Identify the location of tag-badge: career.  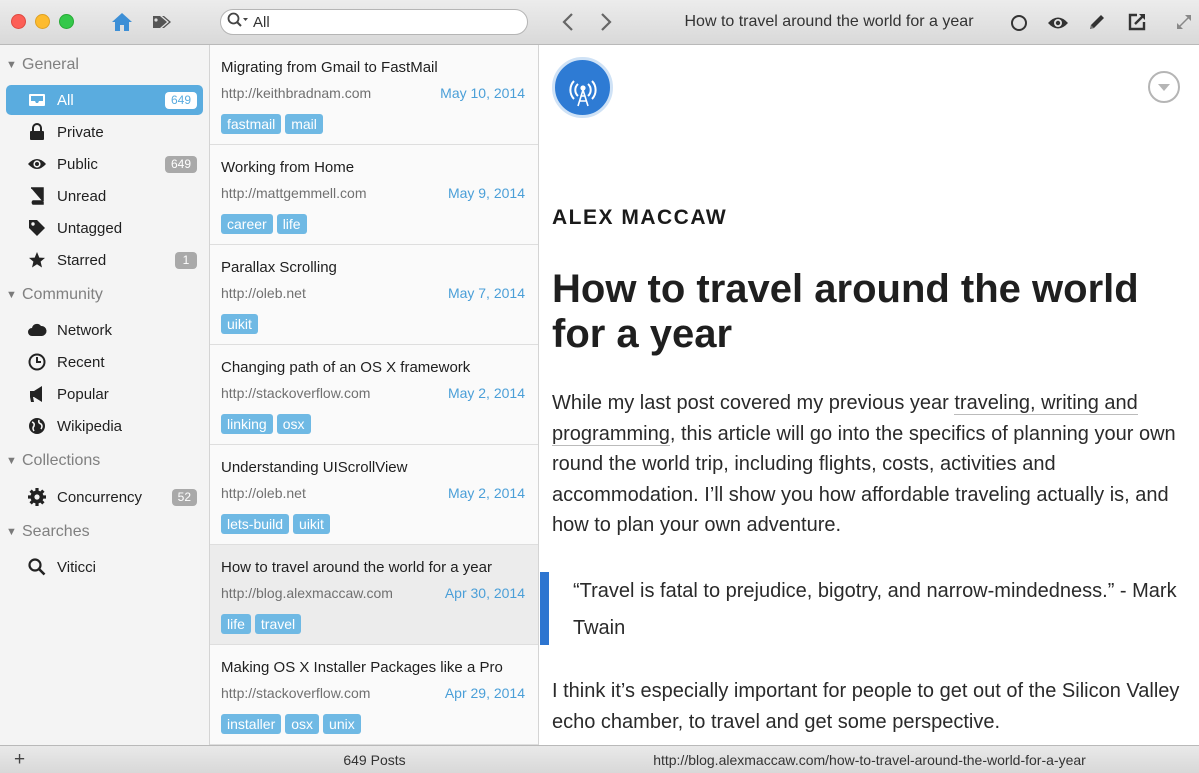
(247, 224).